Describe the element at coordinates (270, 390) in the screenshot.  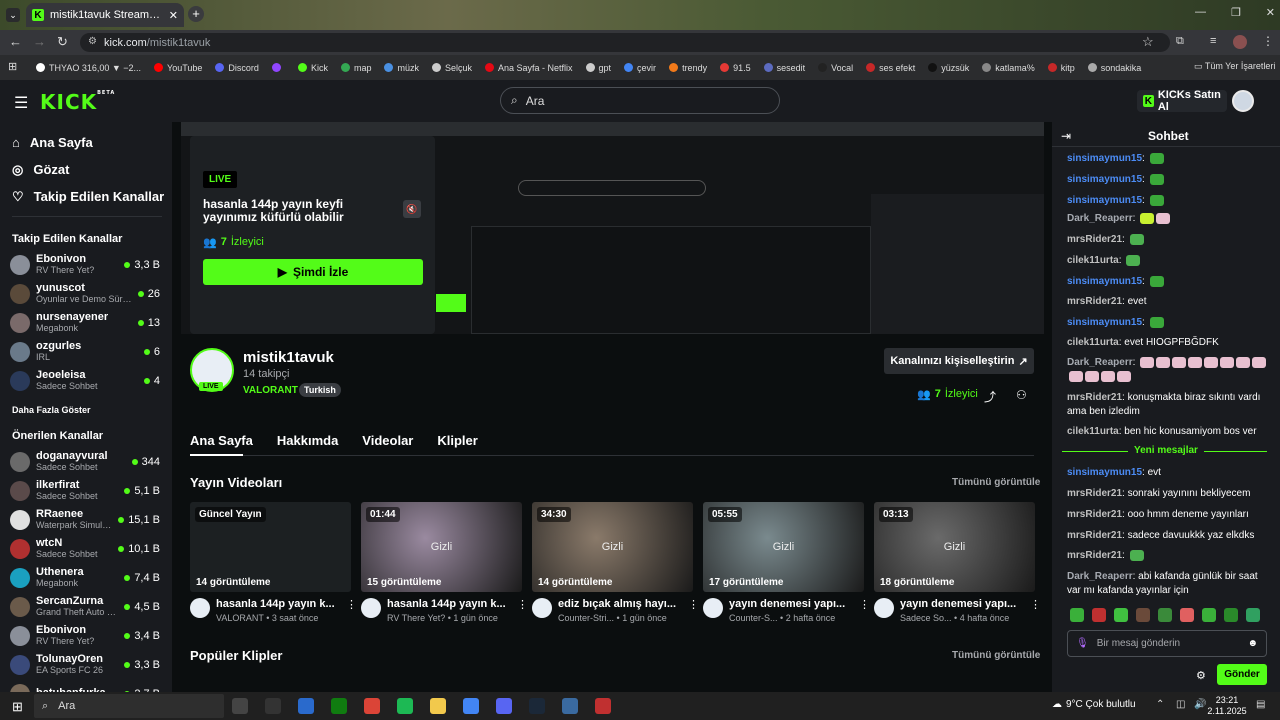
I see `category-link: VALORANT` at that location.